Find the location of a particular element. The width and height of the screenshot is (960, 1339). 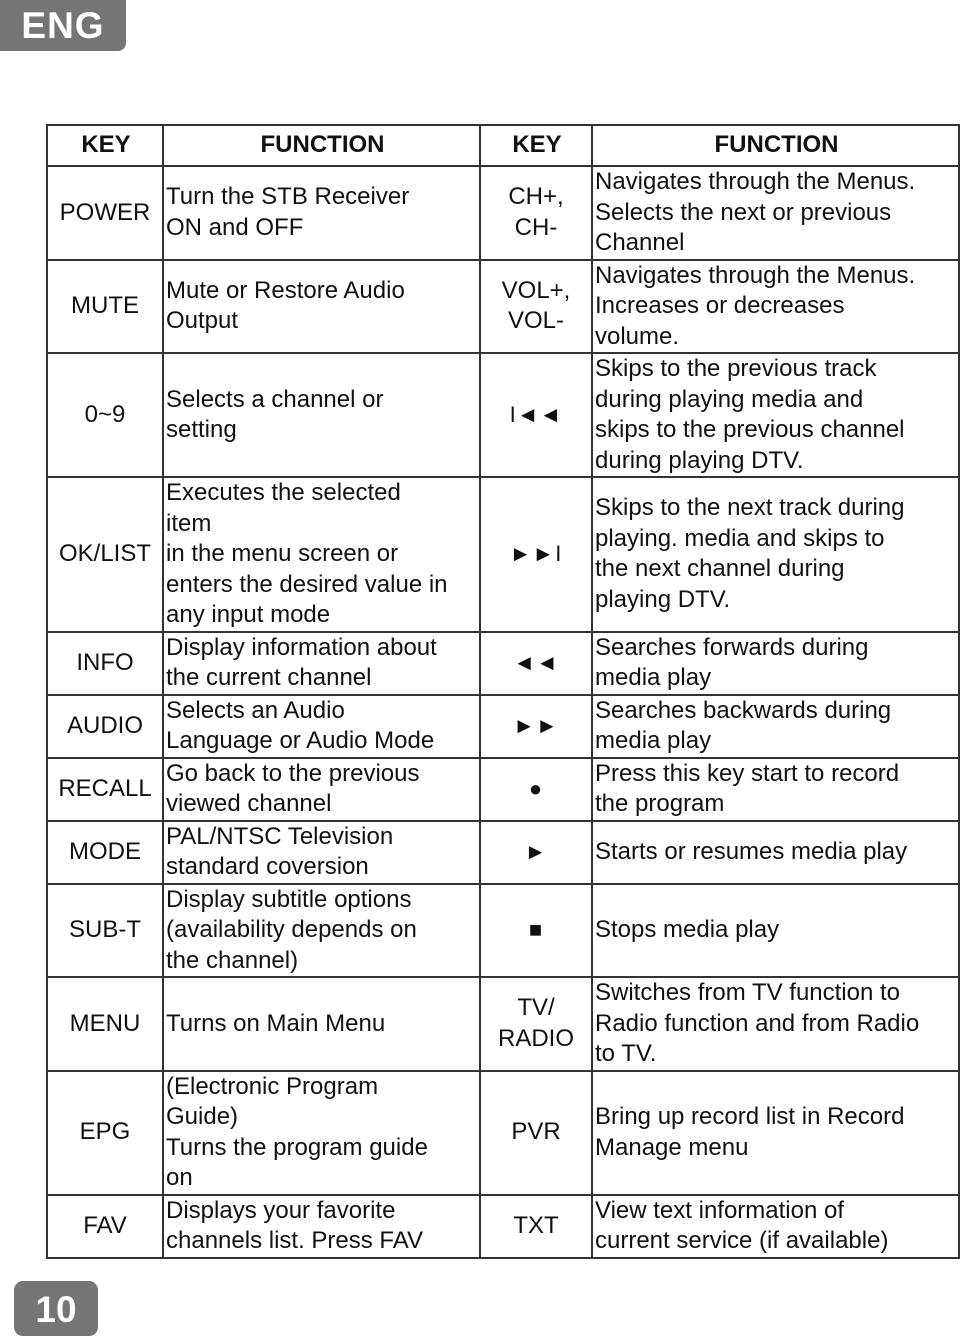

left-function-cell: Mute or Restore Audio Output is located at coordinates (321, 306).